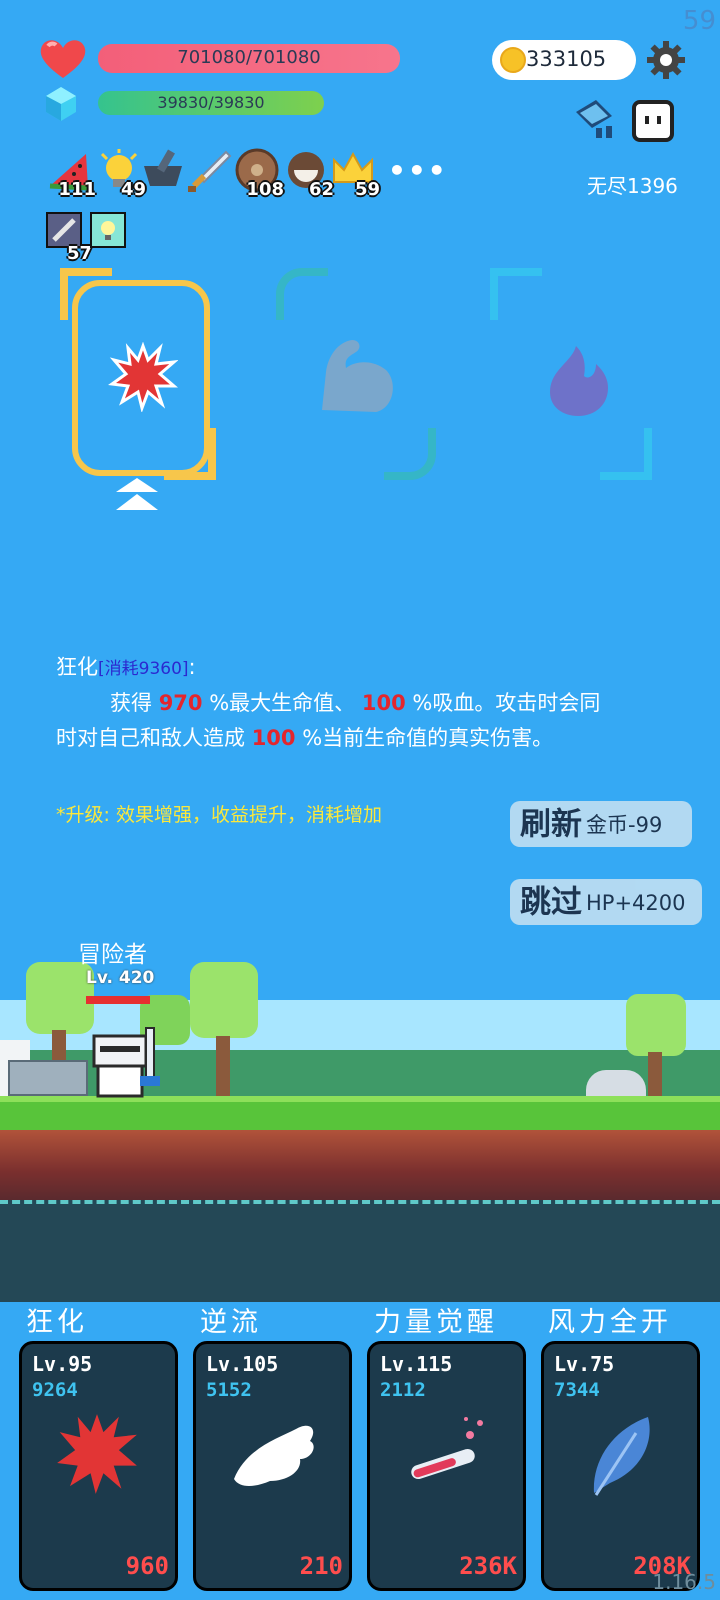  I want to click on skill-card: Lv.105 5152 210, so click(272, 1466).